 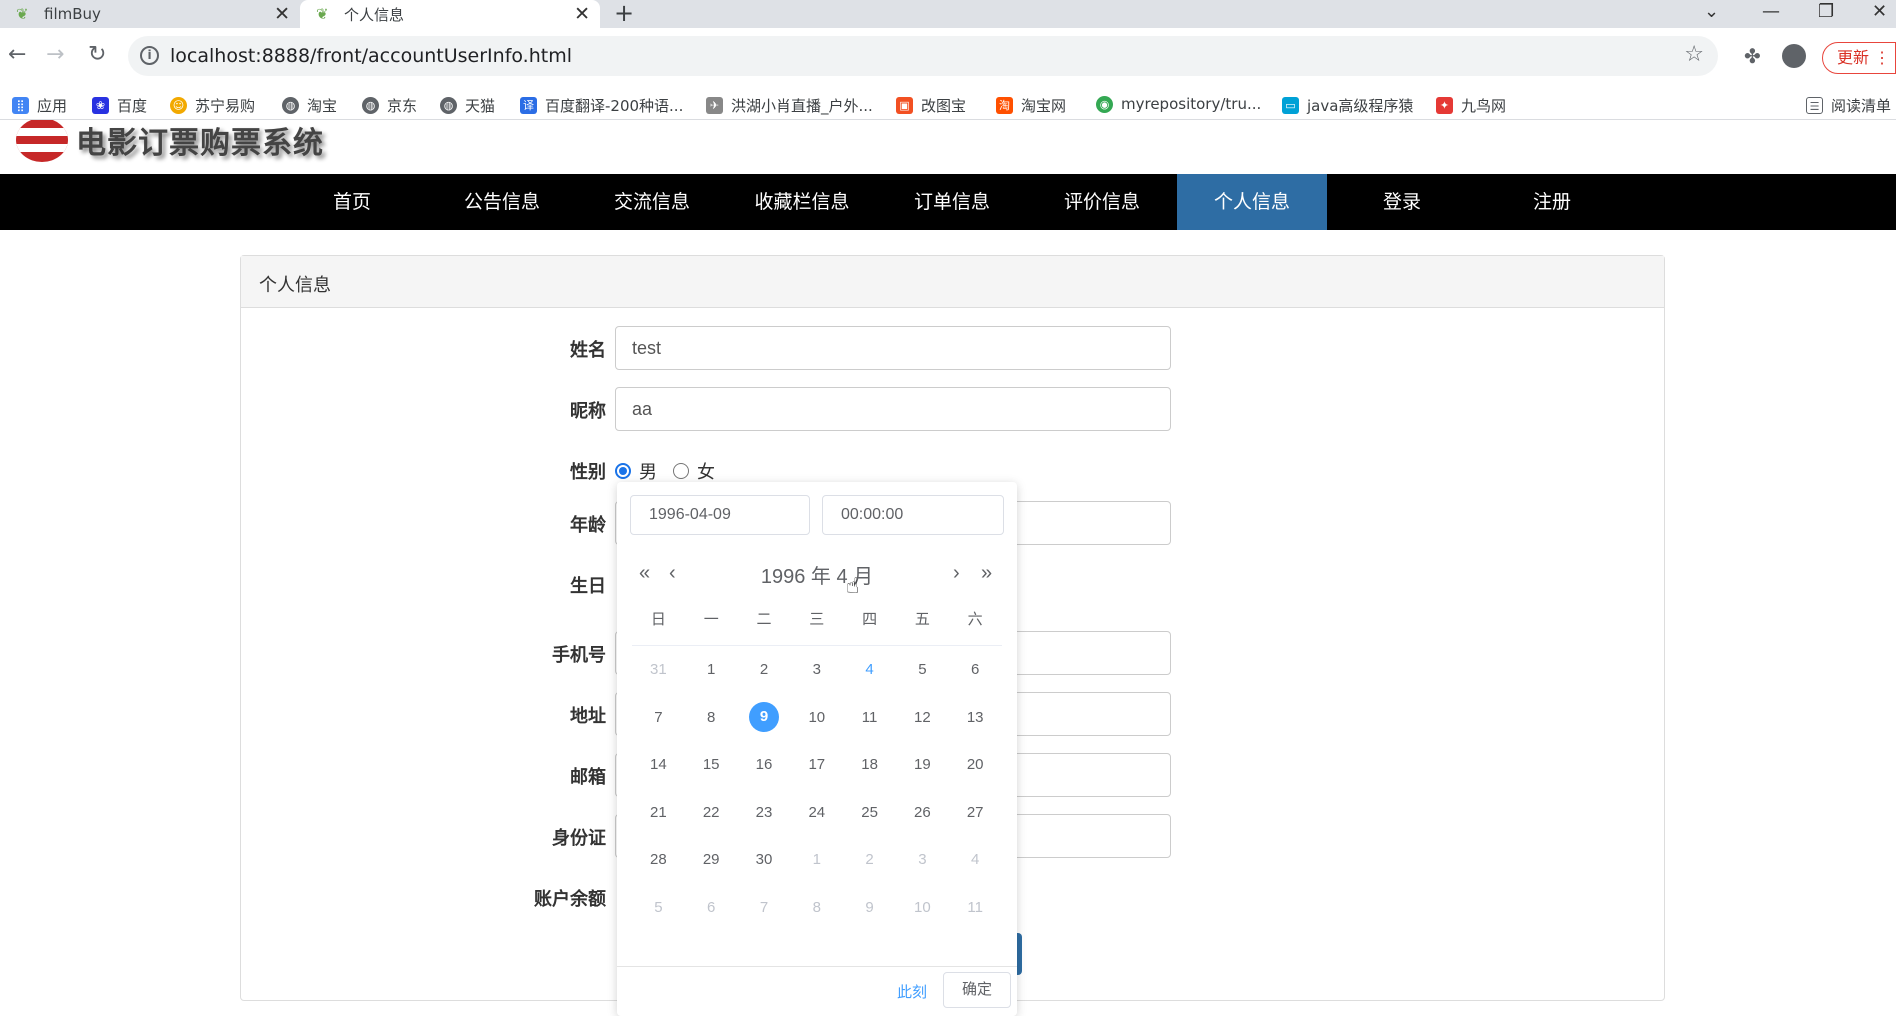 What do you see at coordinates (648, 471) in the screenshot?
I see `gender-male-label: 男` at bounding box center [648, 471].